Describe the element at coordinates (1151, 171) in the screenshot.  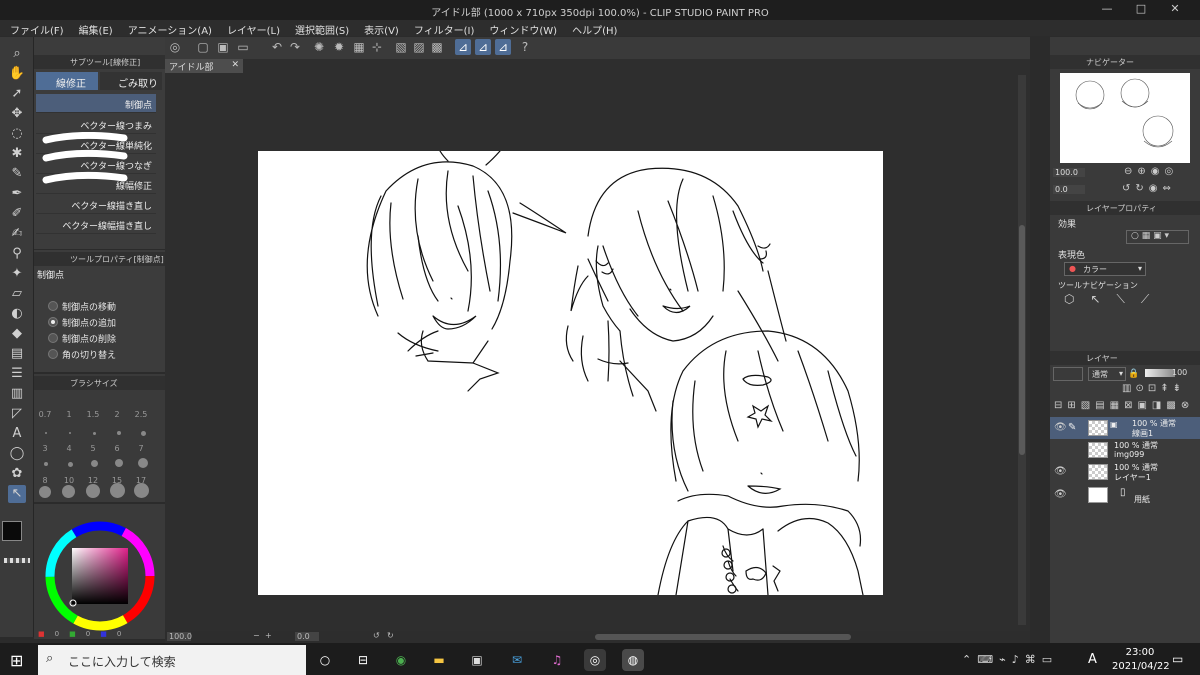
I see `navigator-zoom-buttons: ⊖⊕◉◎` at that location.